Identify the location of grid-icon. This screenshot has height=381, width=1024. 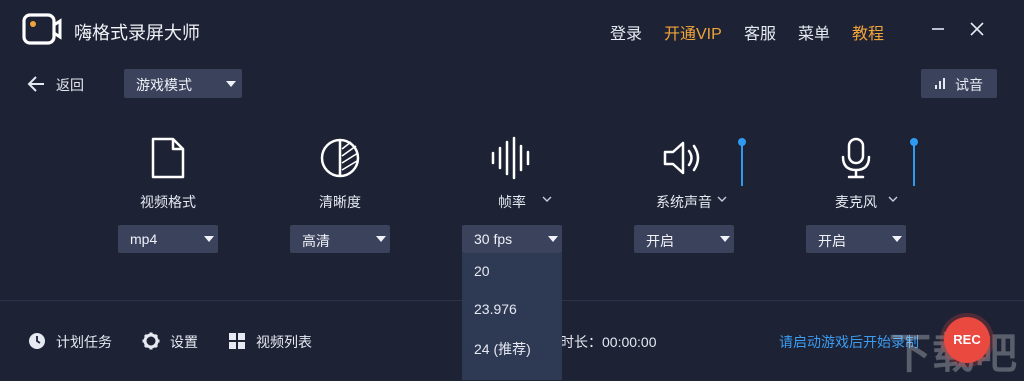
(237, 341).